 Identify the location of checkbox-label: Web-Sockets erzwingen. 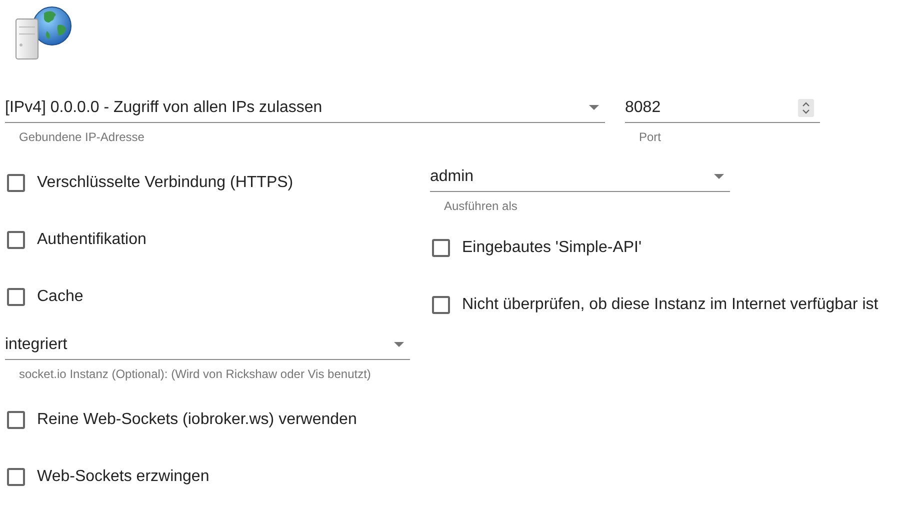
(123, 477).